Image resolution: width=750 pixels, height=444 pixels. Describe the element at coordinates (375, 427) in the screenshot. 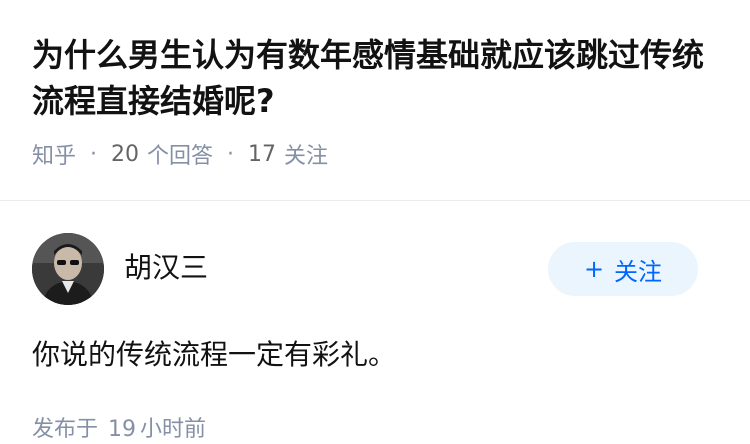

I see `answer-timestamp: 发布于 19 小时前` at that location.